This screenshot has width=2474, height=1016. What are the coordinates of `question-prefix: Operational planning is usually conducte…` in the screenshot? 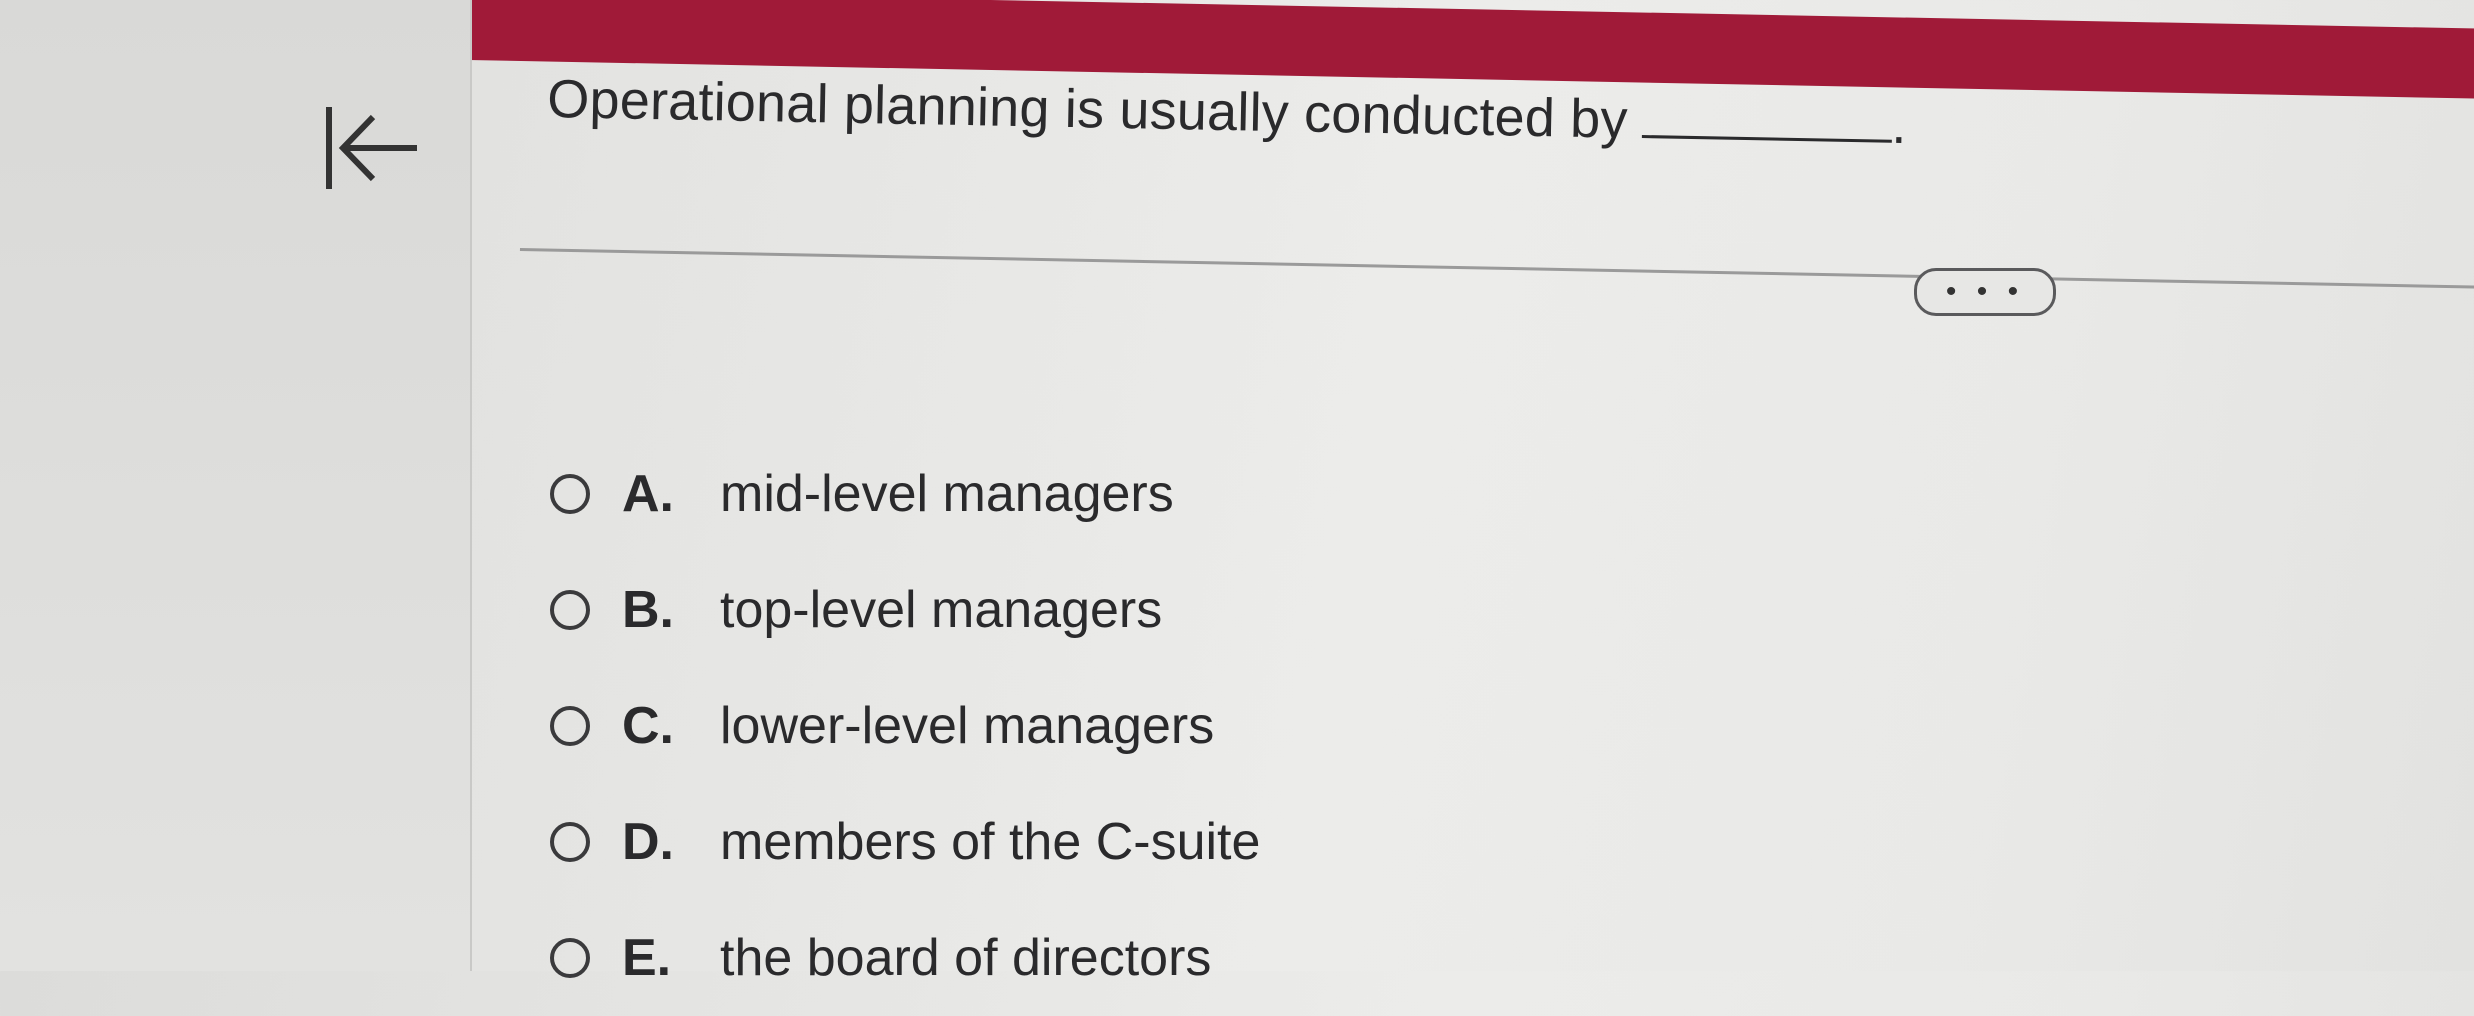 It's located at (1087, 109).